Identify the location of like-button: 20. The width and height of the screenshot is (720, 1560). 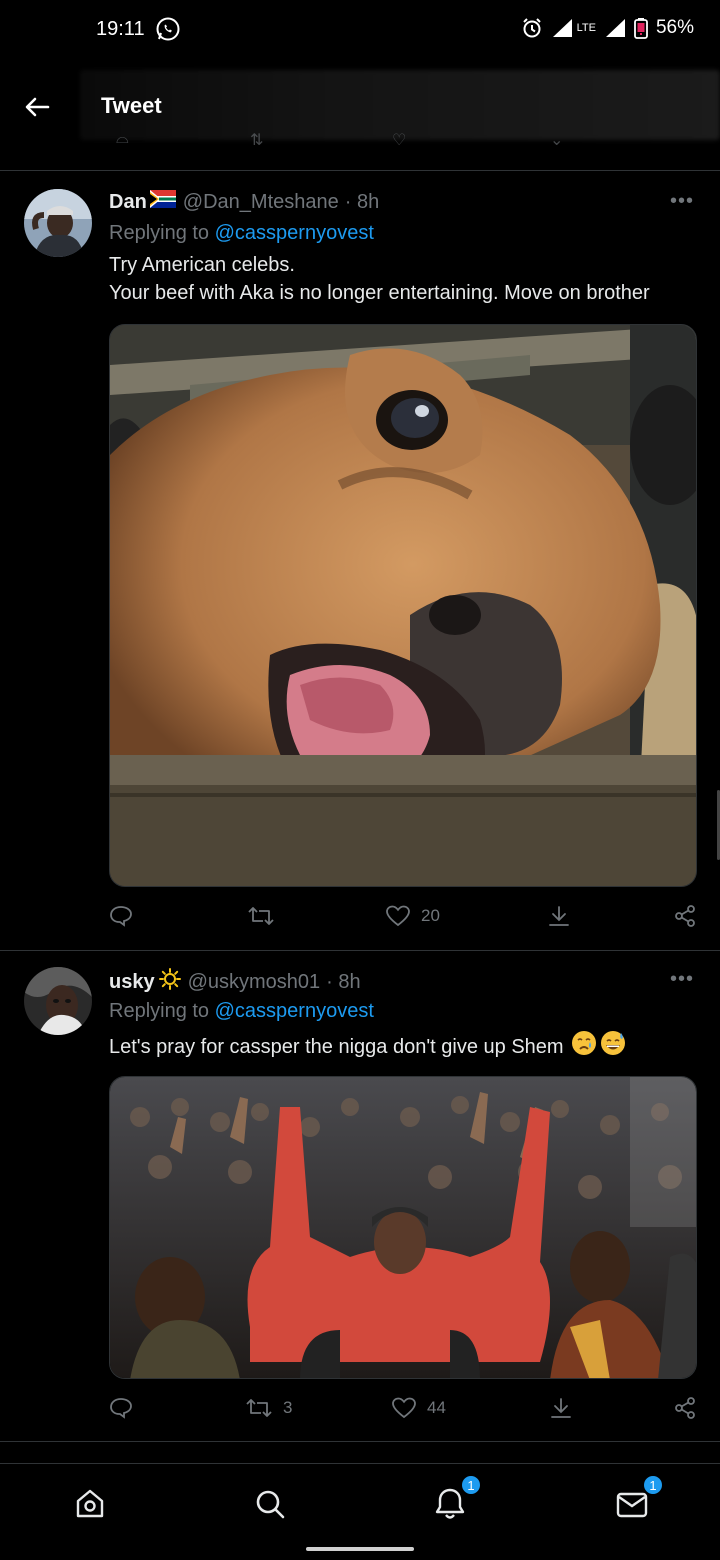
(412, 916).